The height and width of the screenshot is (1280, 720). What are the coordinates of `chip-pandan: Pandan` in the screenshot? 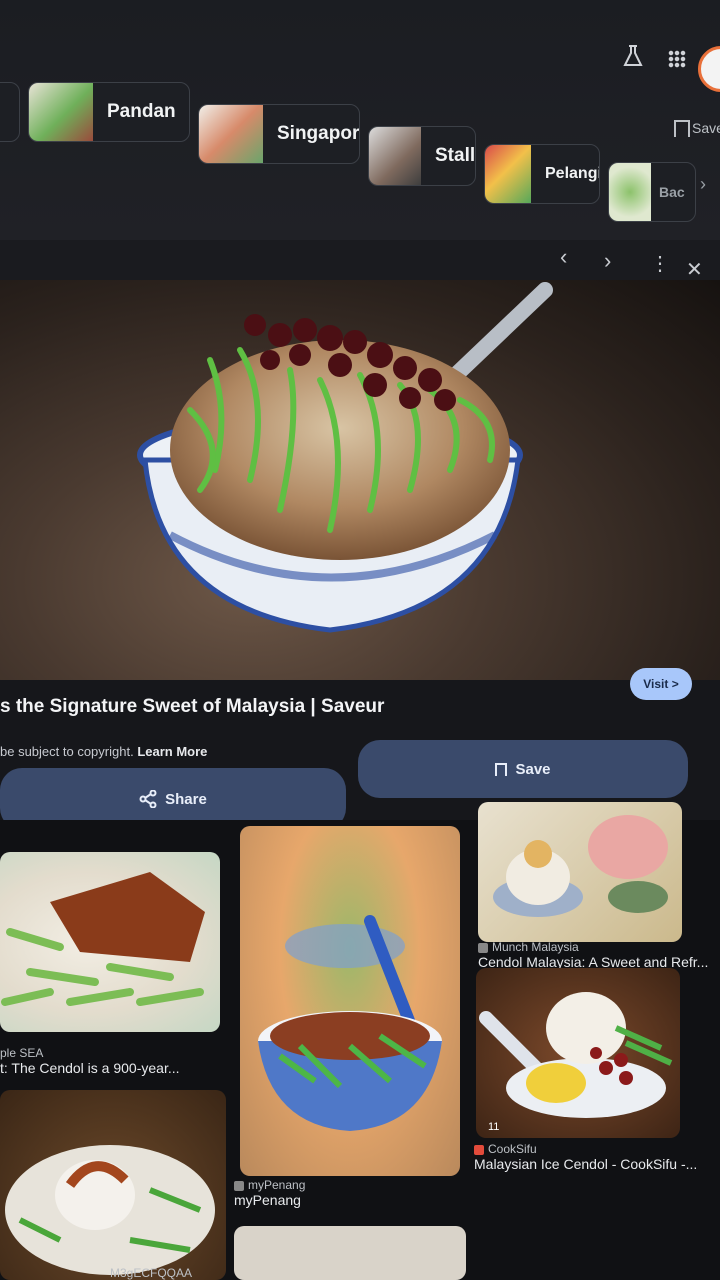 It's located at (109, 112).